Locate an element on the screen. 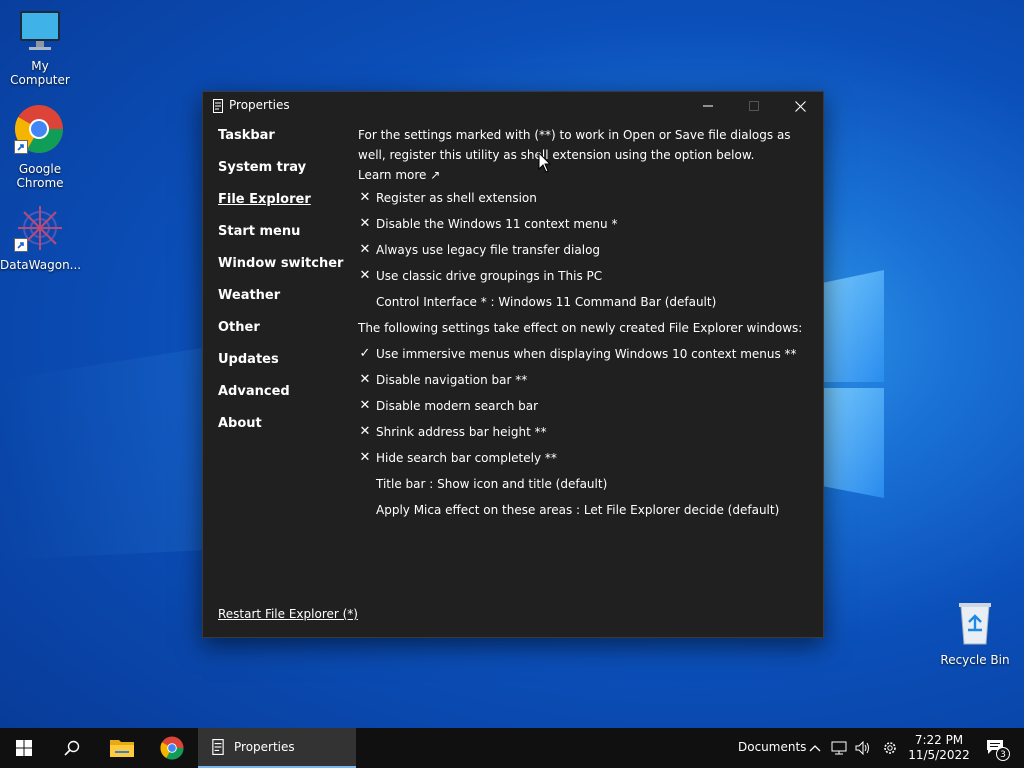  sidebar-item-updates: Updates is located at coordinates (283, 368).